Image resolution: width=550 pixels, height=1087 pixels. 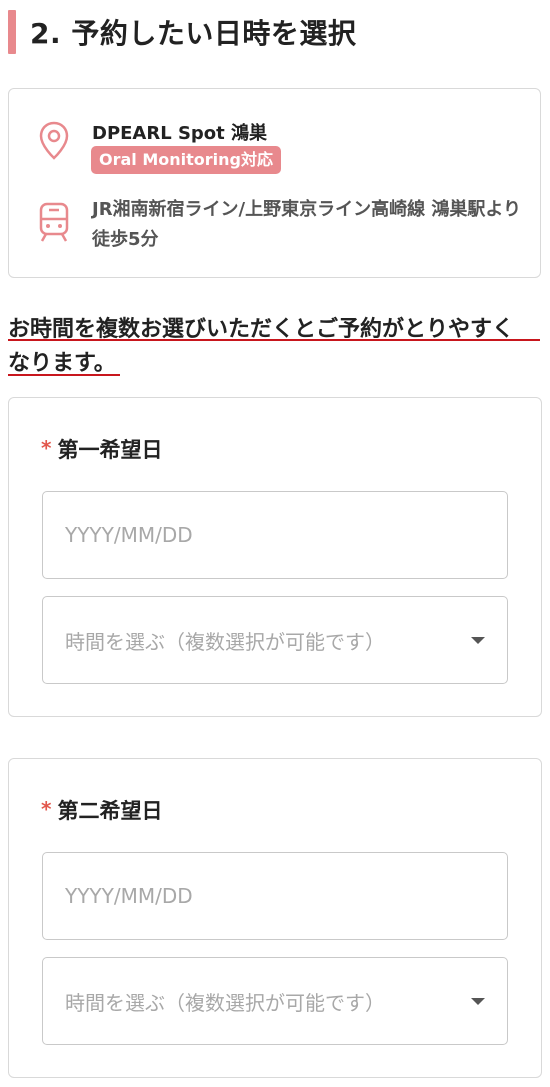 What do you see at coordinates (180, 133) in the screenshot?
I see `store-name: DPEARL Spot 鴻巣` at bounding box center [180, 133].